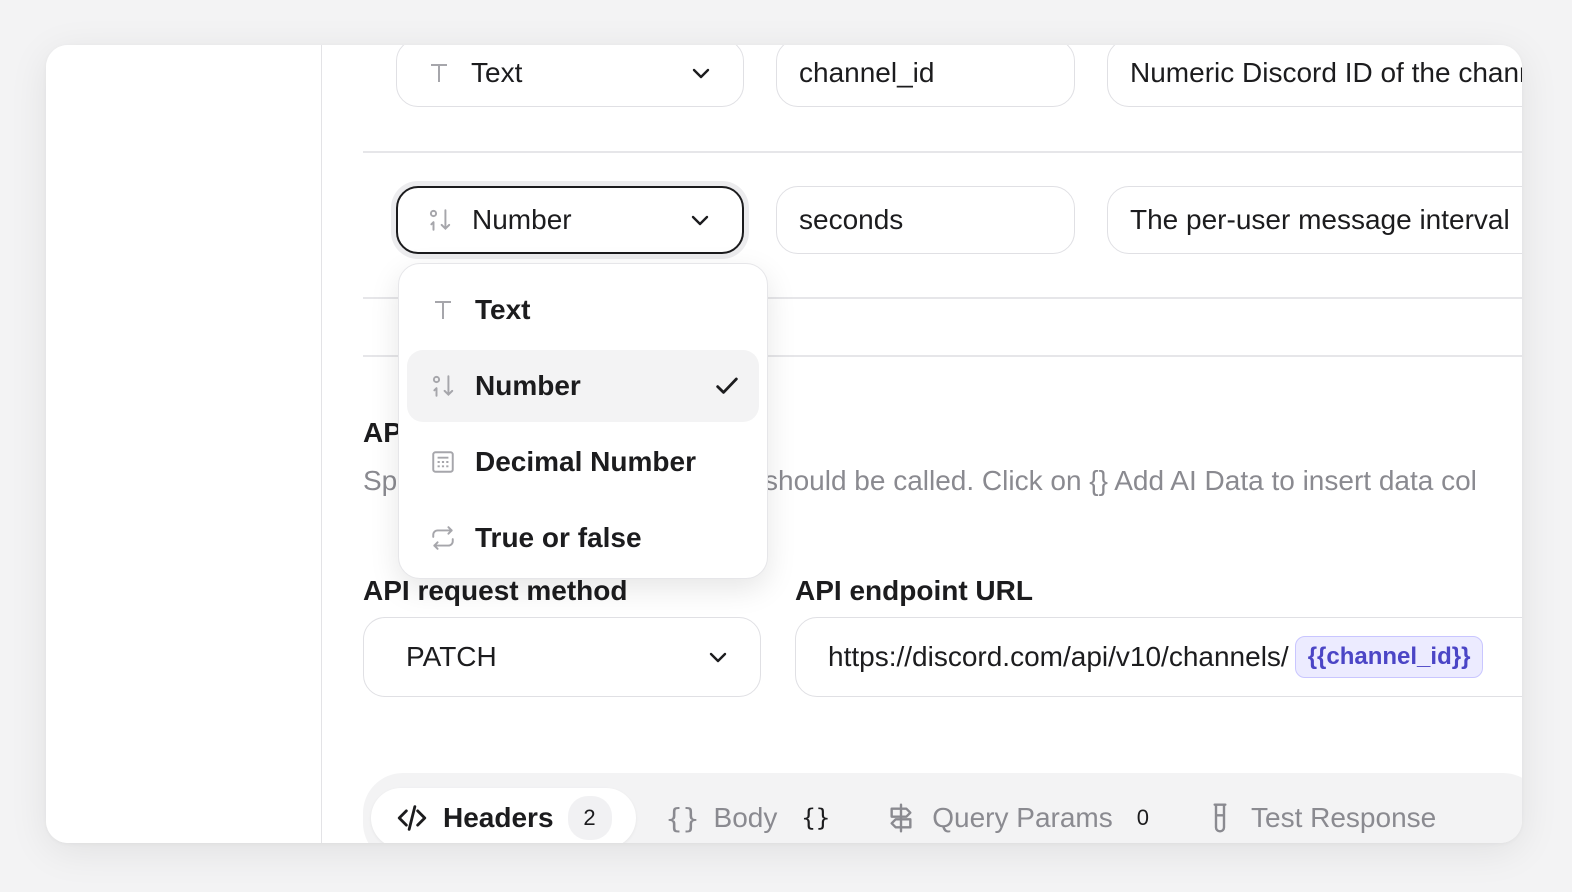 The height and width of the screenshot is (892, 1572). I want to click on tab-label: Query Params, so click(1022, 817).